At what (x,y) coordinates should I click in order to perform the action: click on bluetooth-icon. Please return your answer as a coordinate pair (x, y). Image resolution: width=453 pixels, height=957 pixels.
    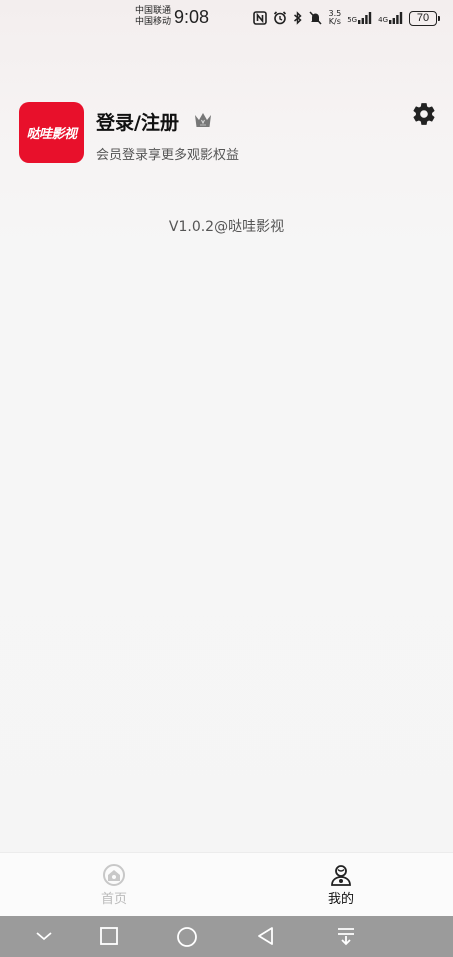
    Looking at the image, I should click on (298, 18).